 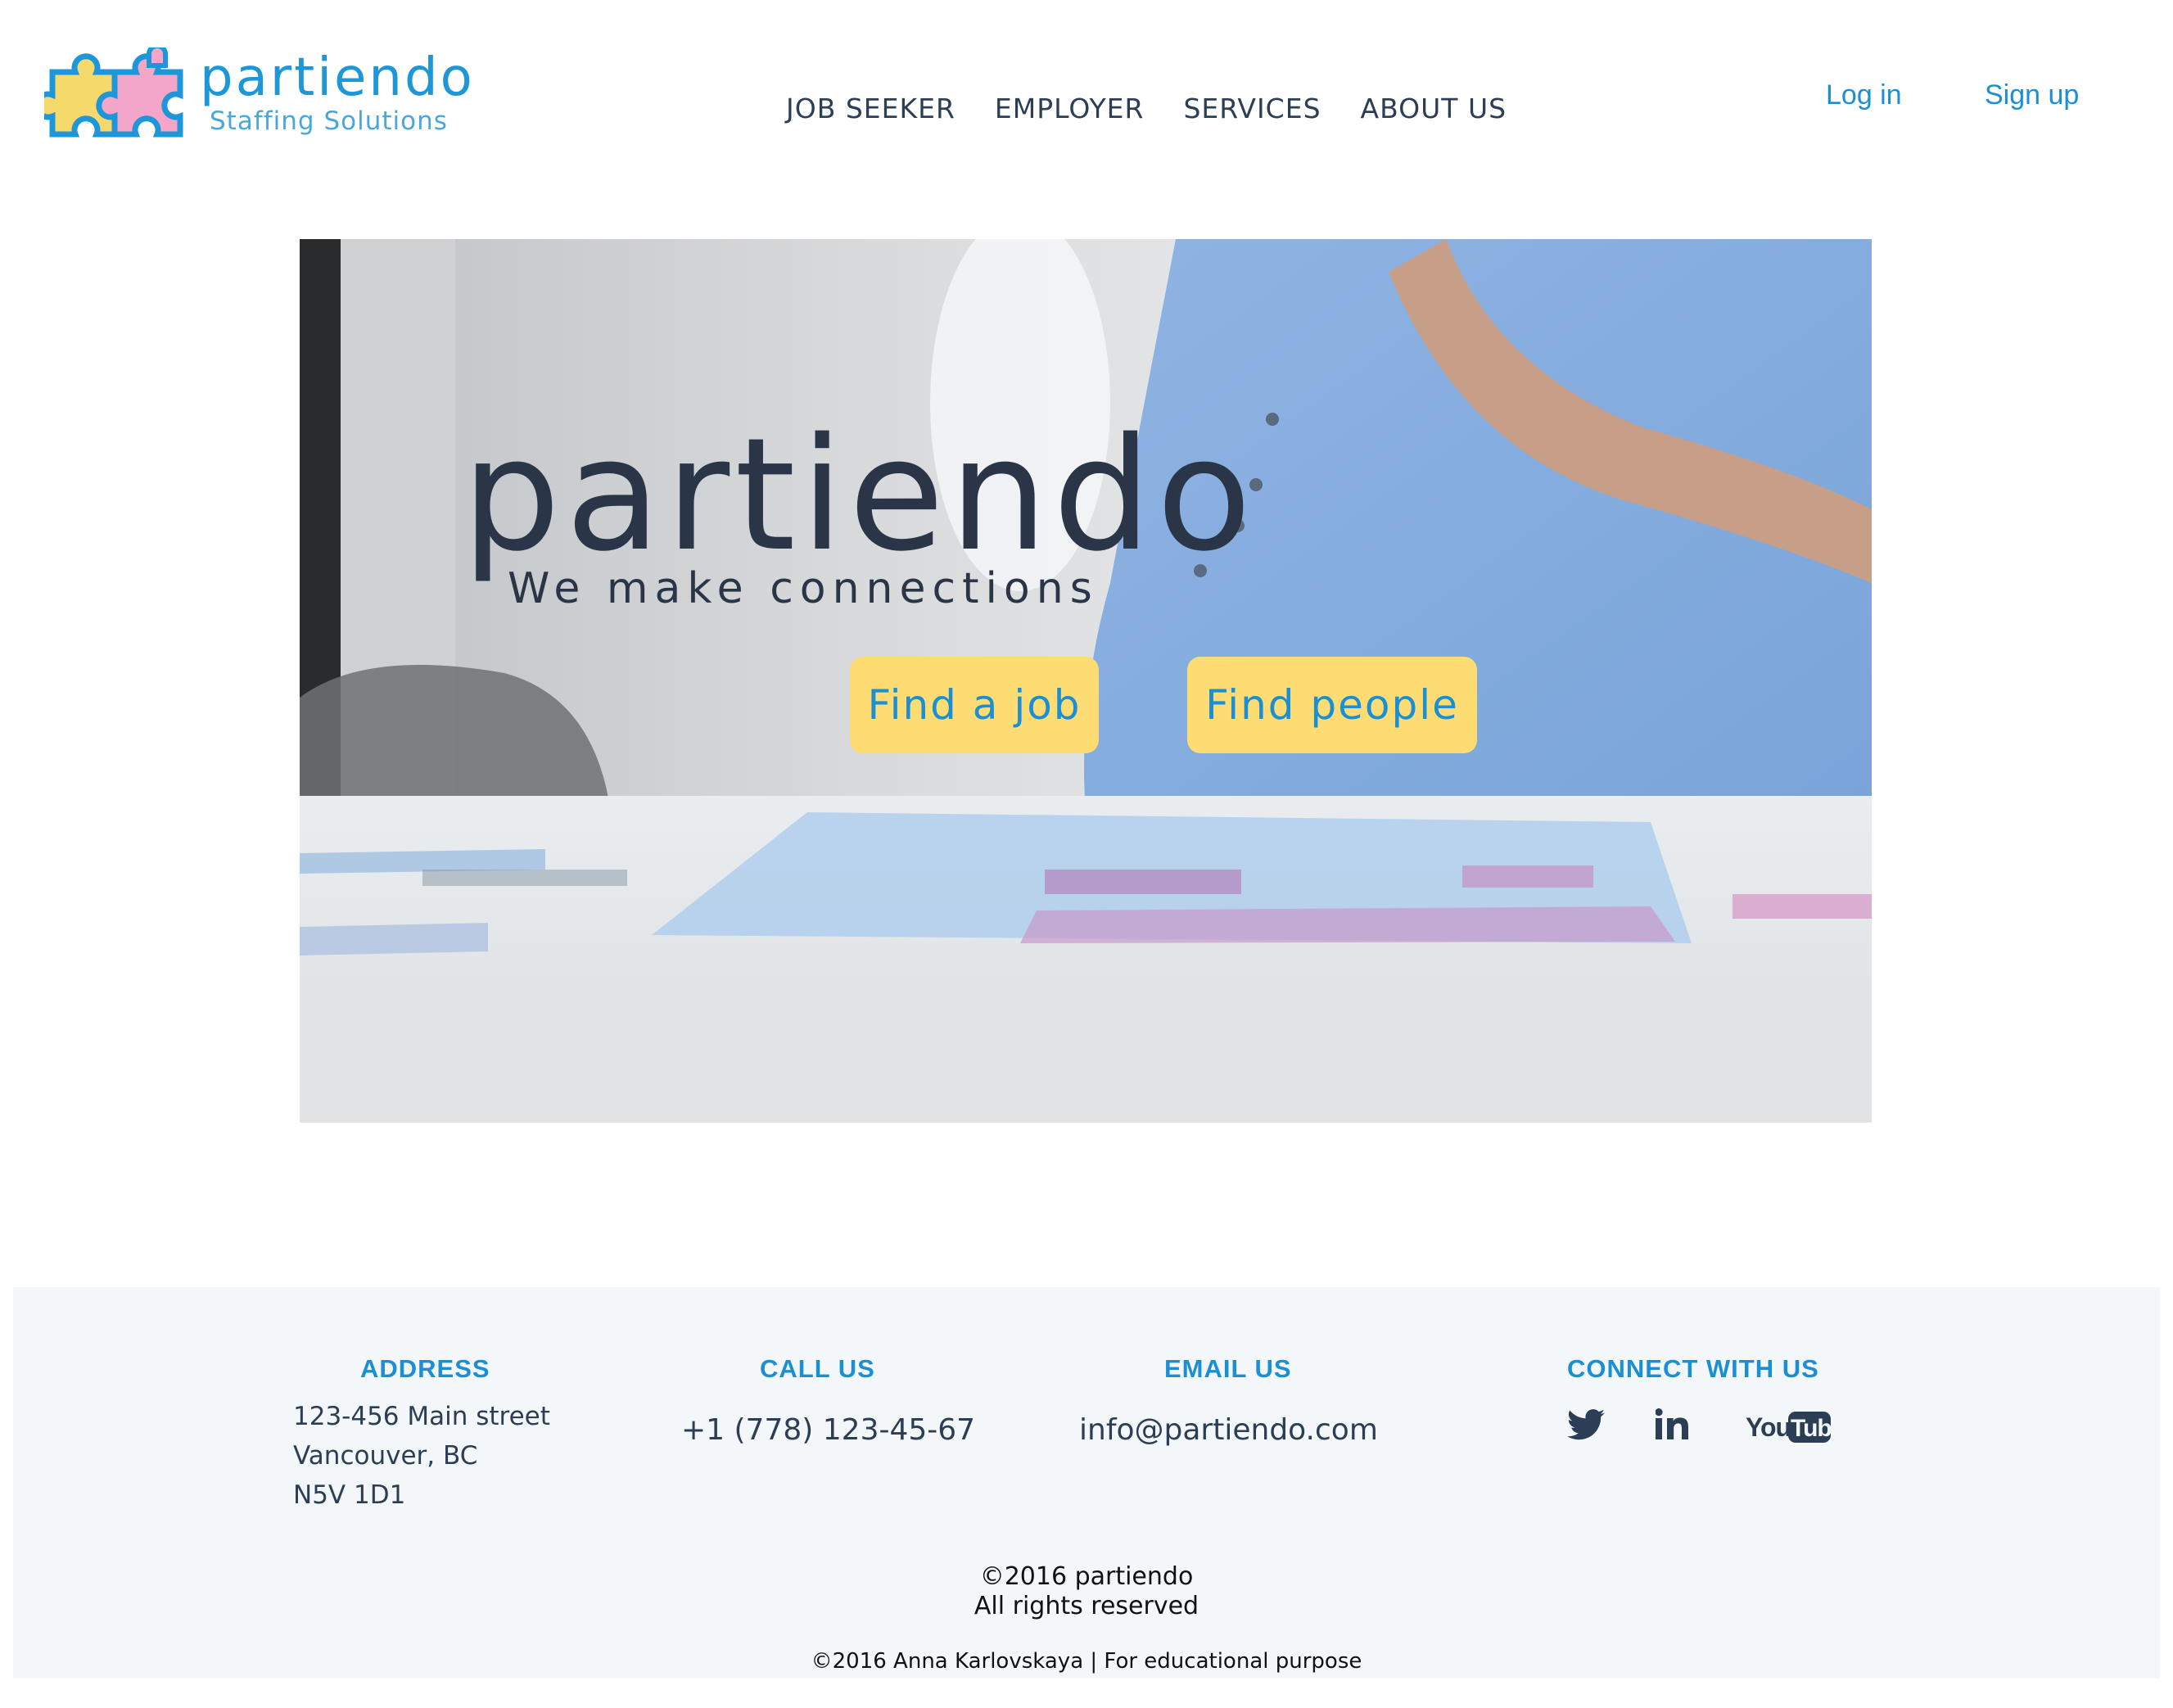 What do you see at coordinates (1228, 1368) in the screenshot?
I see `email-heading: EMAIL US` at bounding box center [1228, 1368].